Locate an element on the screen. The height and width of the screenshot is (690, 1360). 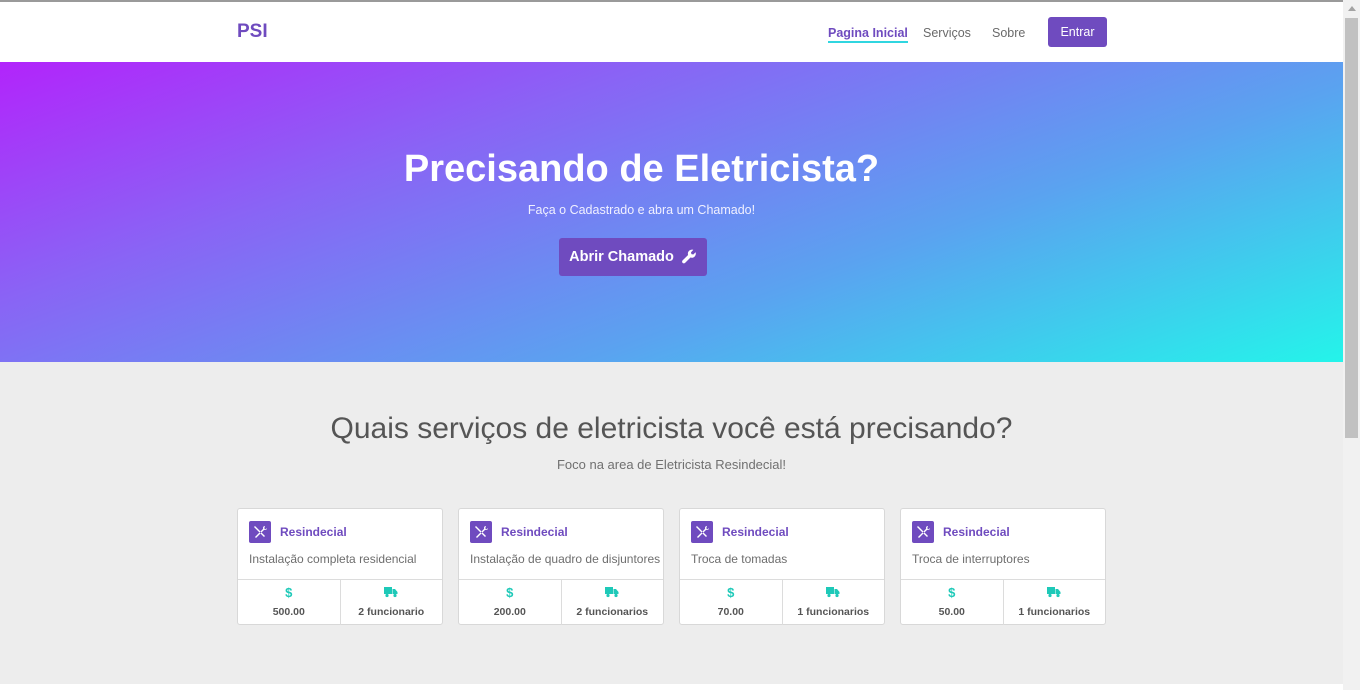
price-cell: $ 200.00 is located at coordinates (510, 602).